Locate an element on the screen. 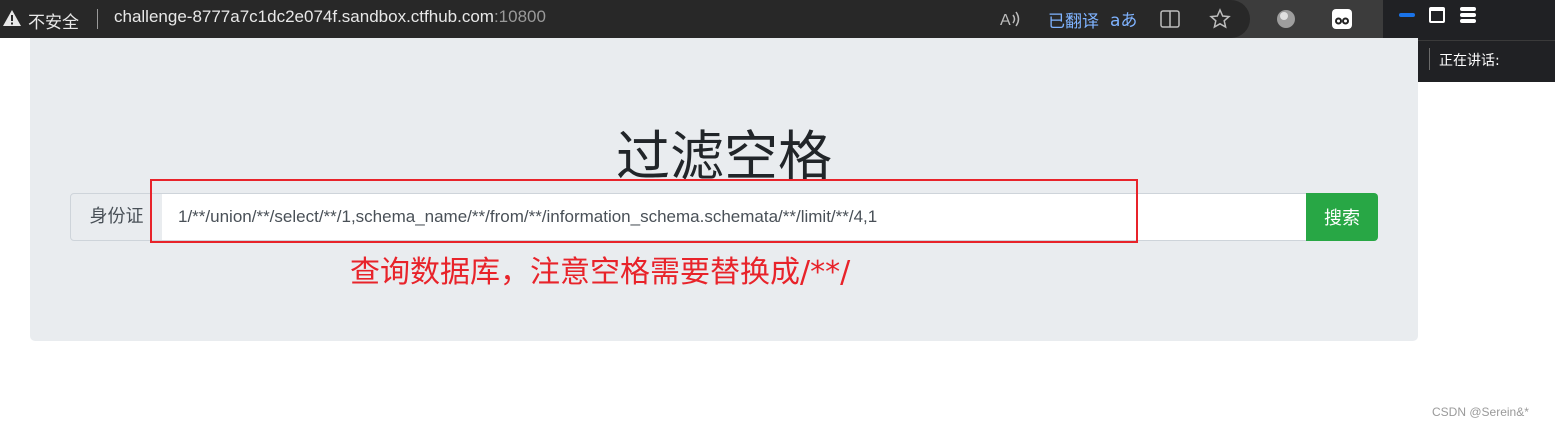  url-port: :10800 is located at coordinates (519, 16).